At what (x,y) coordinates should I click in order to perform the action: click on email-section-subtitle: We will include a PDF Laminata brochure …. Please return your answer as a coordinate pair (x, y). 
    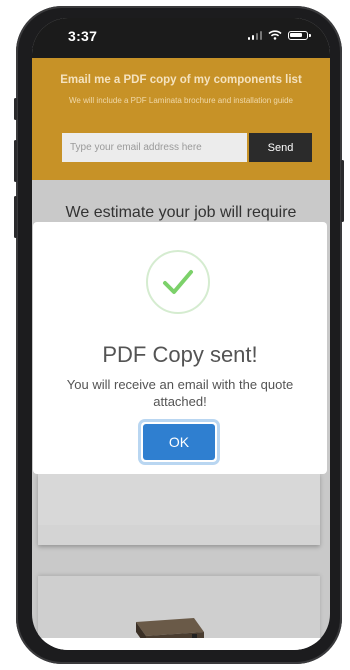
    Looking at the image, I should click on (181, 100).